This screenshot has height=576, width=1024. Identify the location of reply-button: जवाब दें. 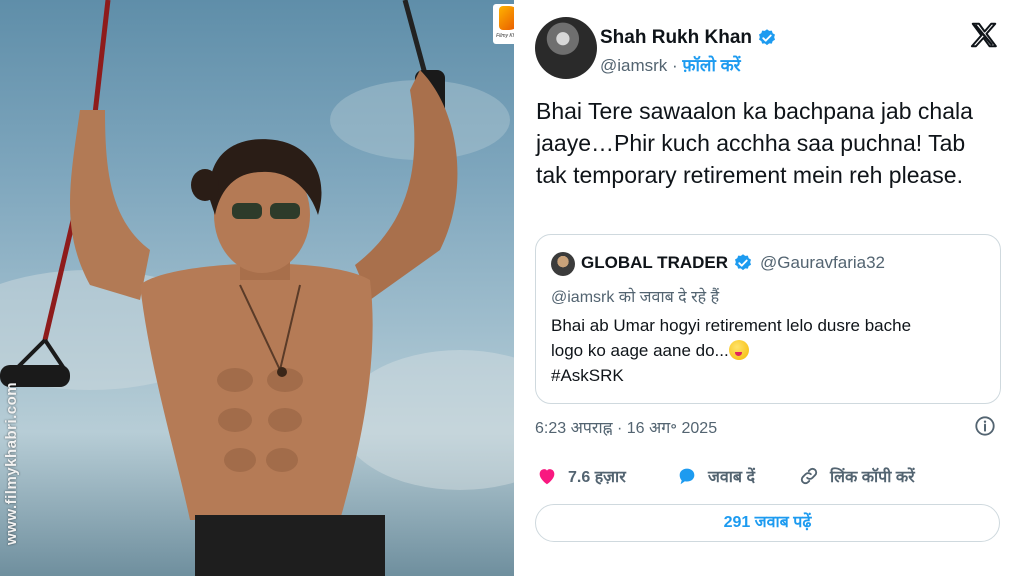
(715, 476).